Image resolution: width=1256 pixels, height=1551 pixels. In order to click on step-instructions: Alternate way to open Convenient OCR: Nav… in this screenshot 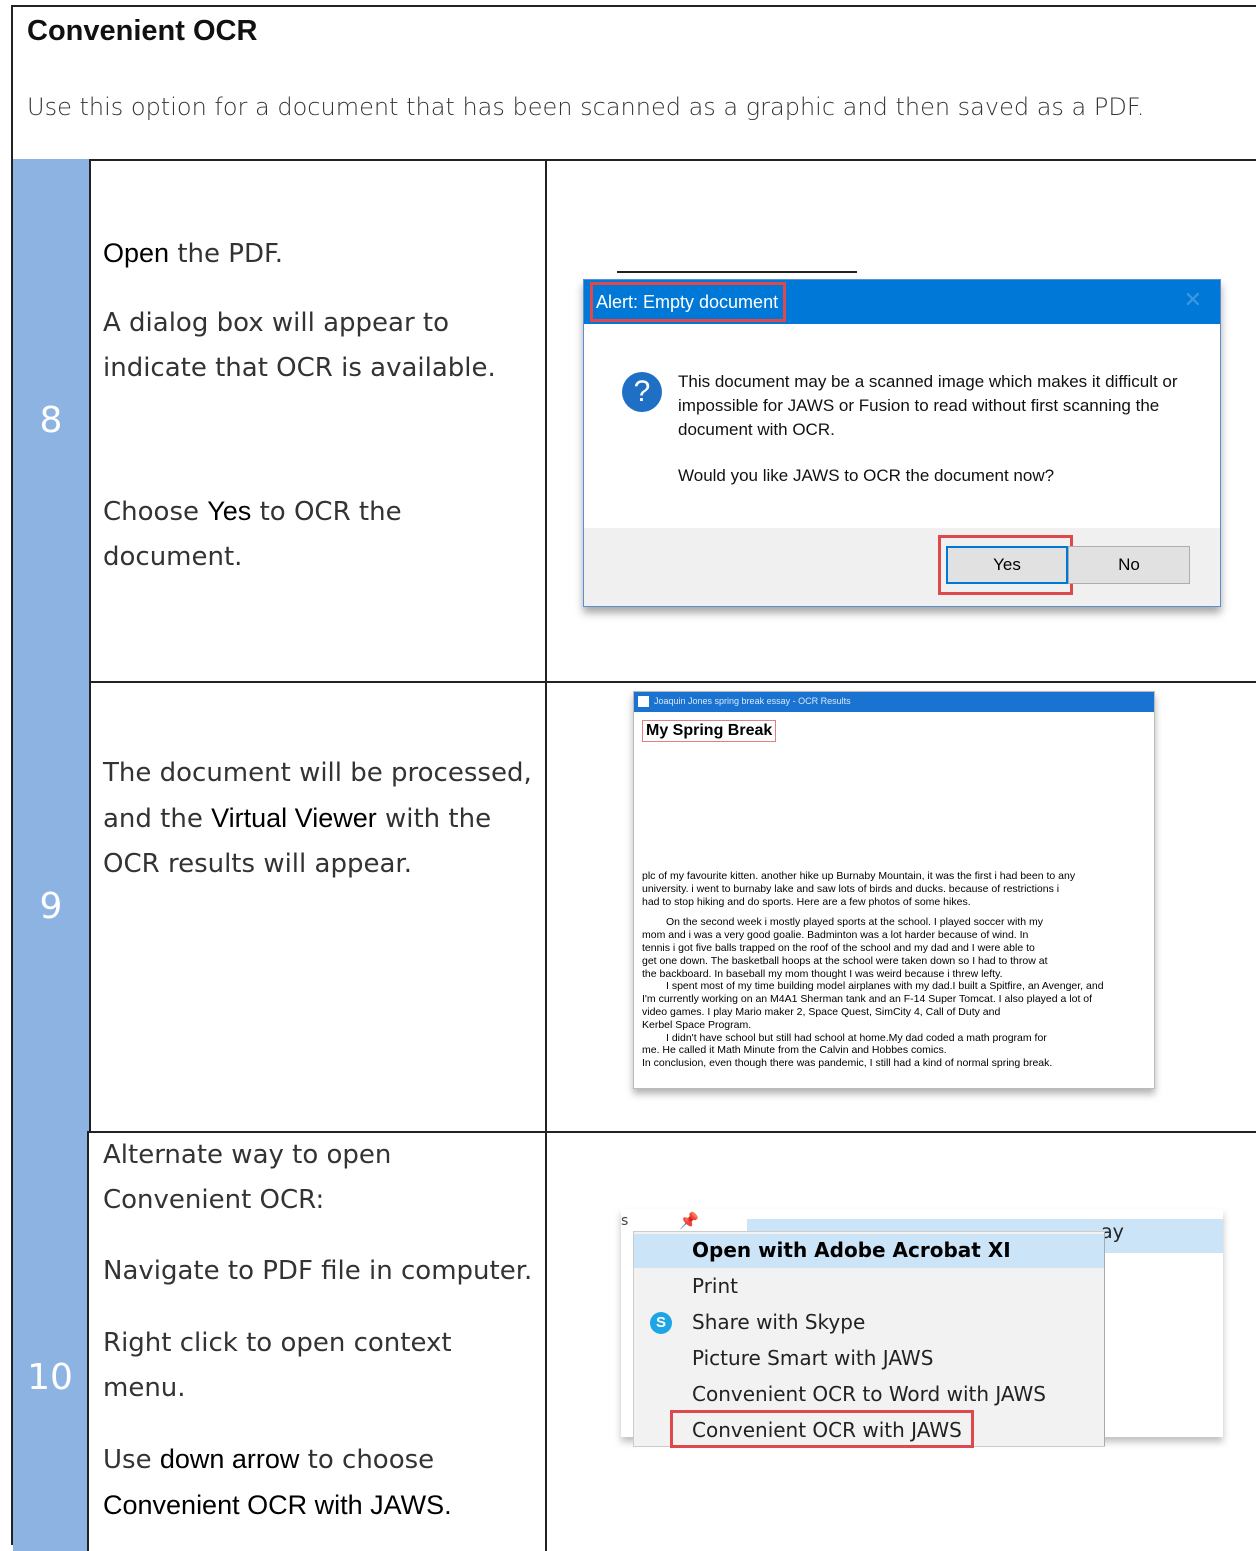, I will do `click(319, 1341)`.